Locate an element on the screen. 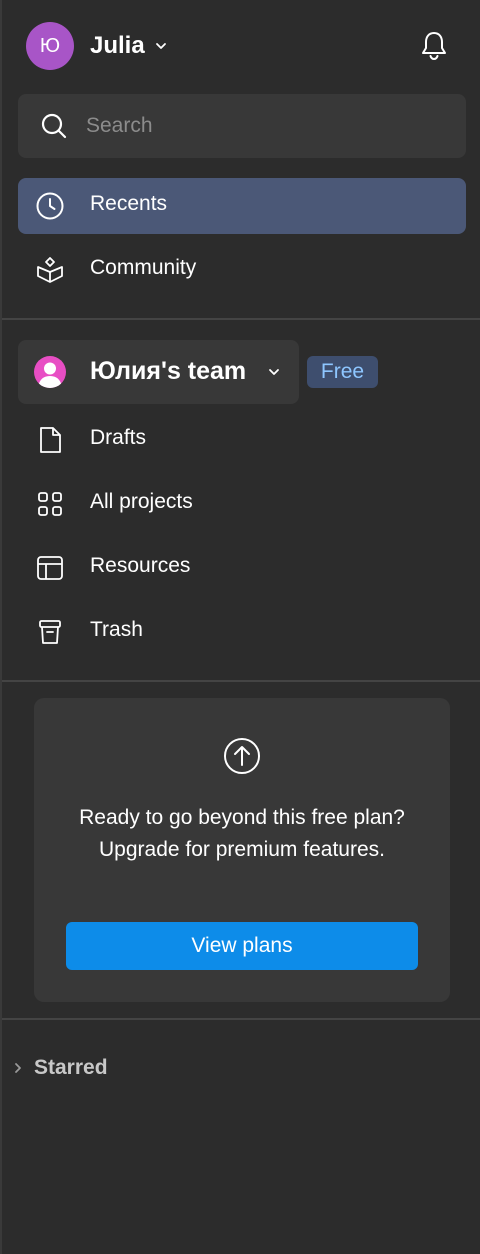  user-name: Julia is located at coordinates (117, 45).